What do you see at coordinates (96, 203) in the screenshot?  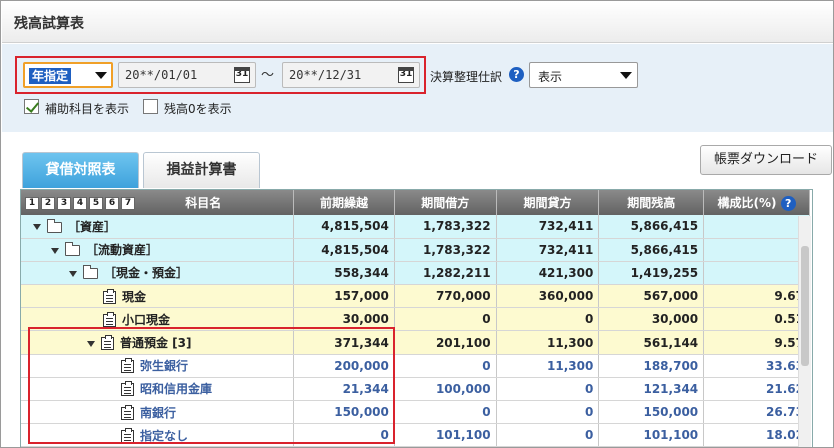 I see `level-5-button: 5` at bounding box center [96, 203].